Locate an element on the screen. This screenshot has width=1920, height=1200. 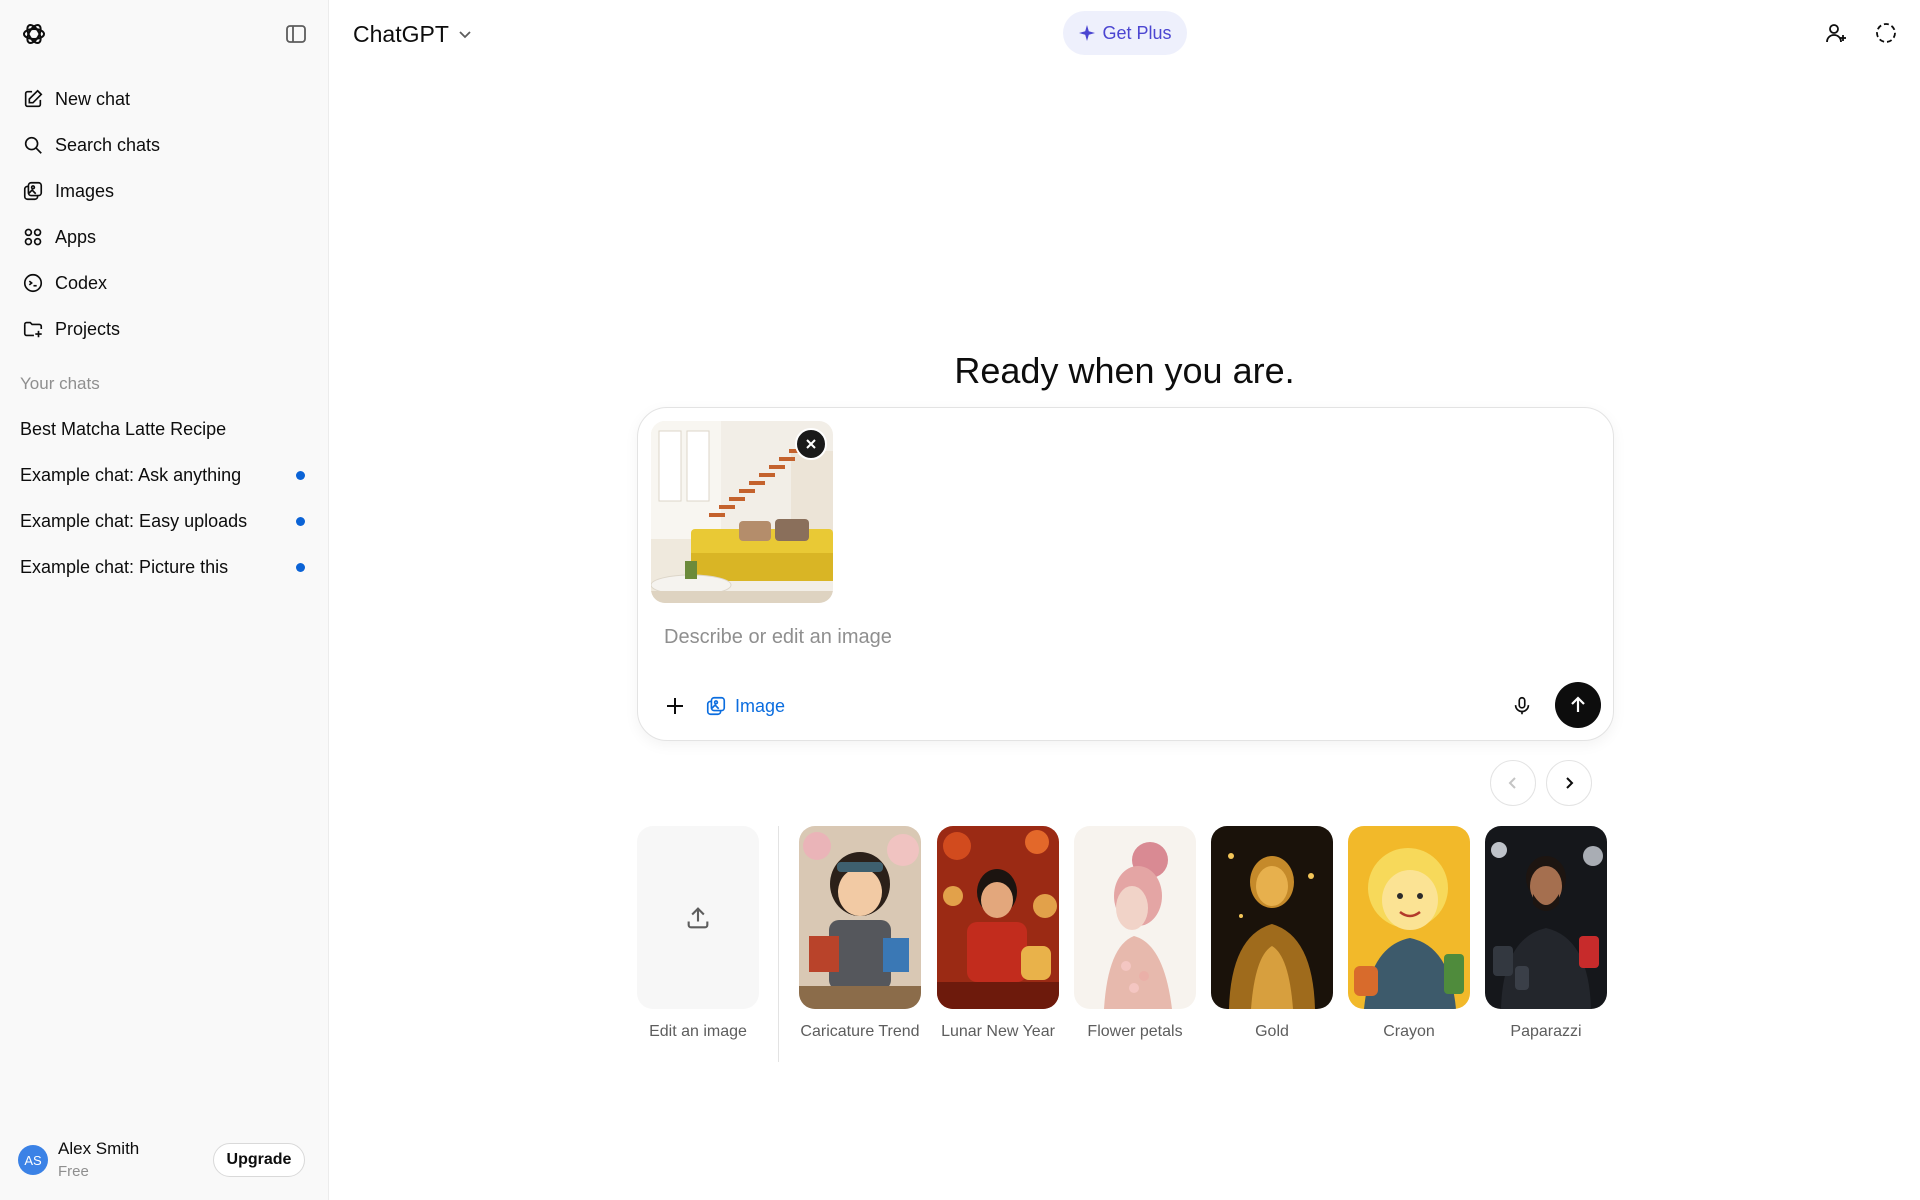
style-card-paparazzi: Paparazzi is located at coordinates (1546, 934).